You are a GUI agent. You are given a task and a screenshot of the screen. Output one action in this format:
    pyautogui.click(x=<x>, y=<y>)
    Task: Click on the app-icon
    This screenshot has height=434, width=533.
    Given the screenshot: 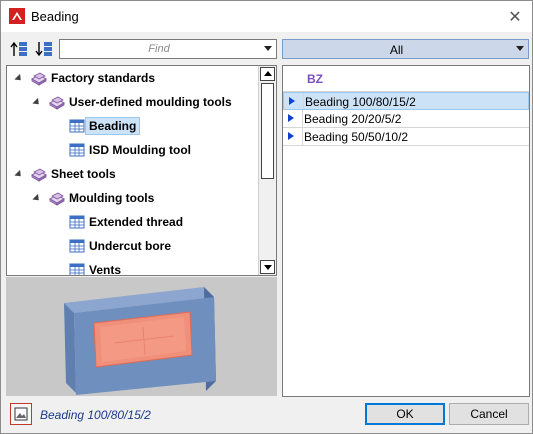 What is the action you would take?
    pyautogui.click(x=17, y=16)
    